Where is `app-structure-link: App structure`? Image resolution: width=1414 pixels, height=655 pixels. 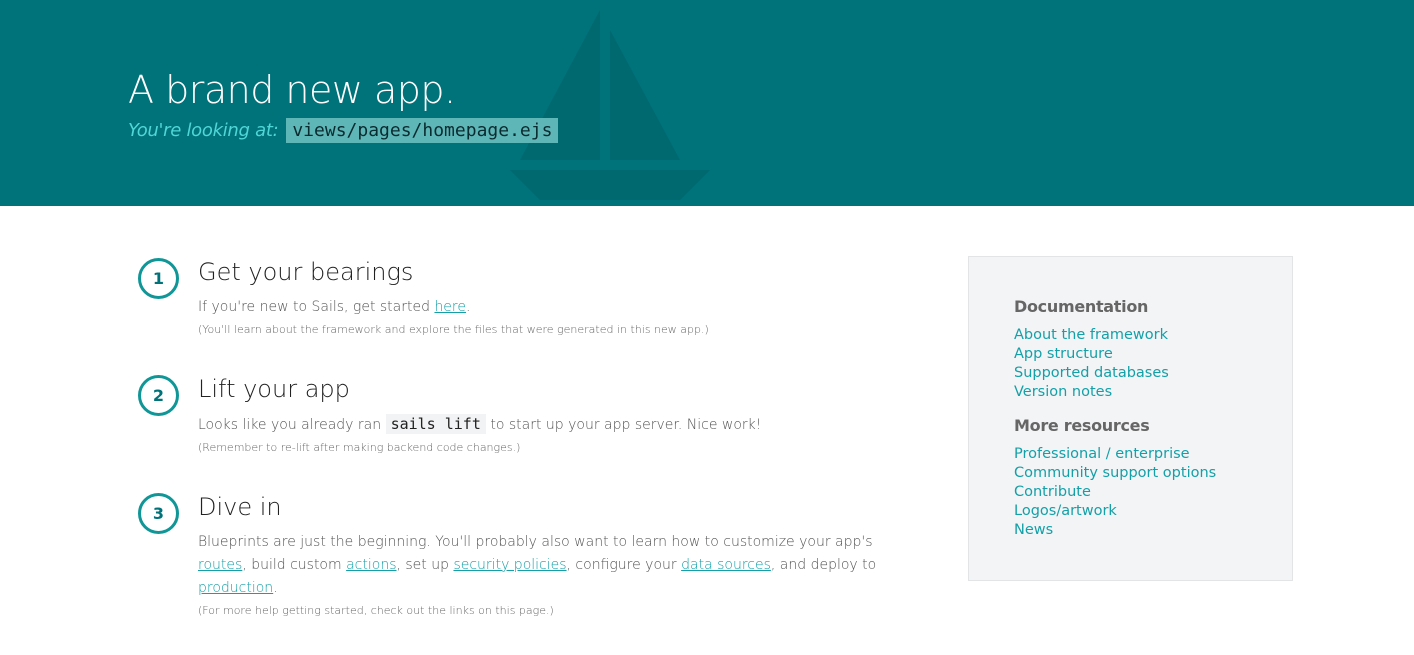
app-structure-link: App structure is located at coordinates (1153, 354).